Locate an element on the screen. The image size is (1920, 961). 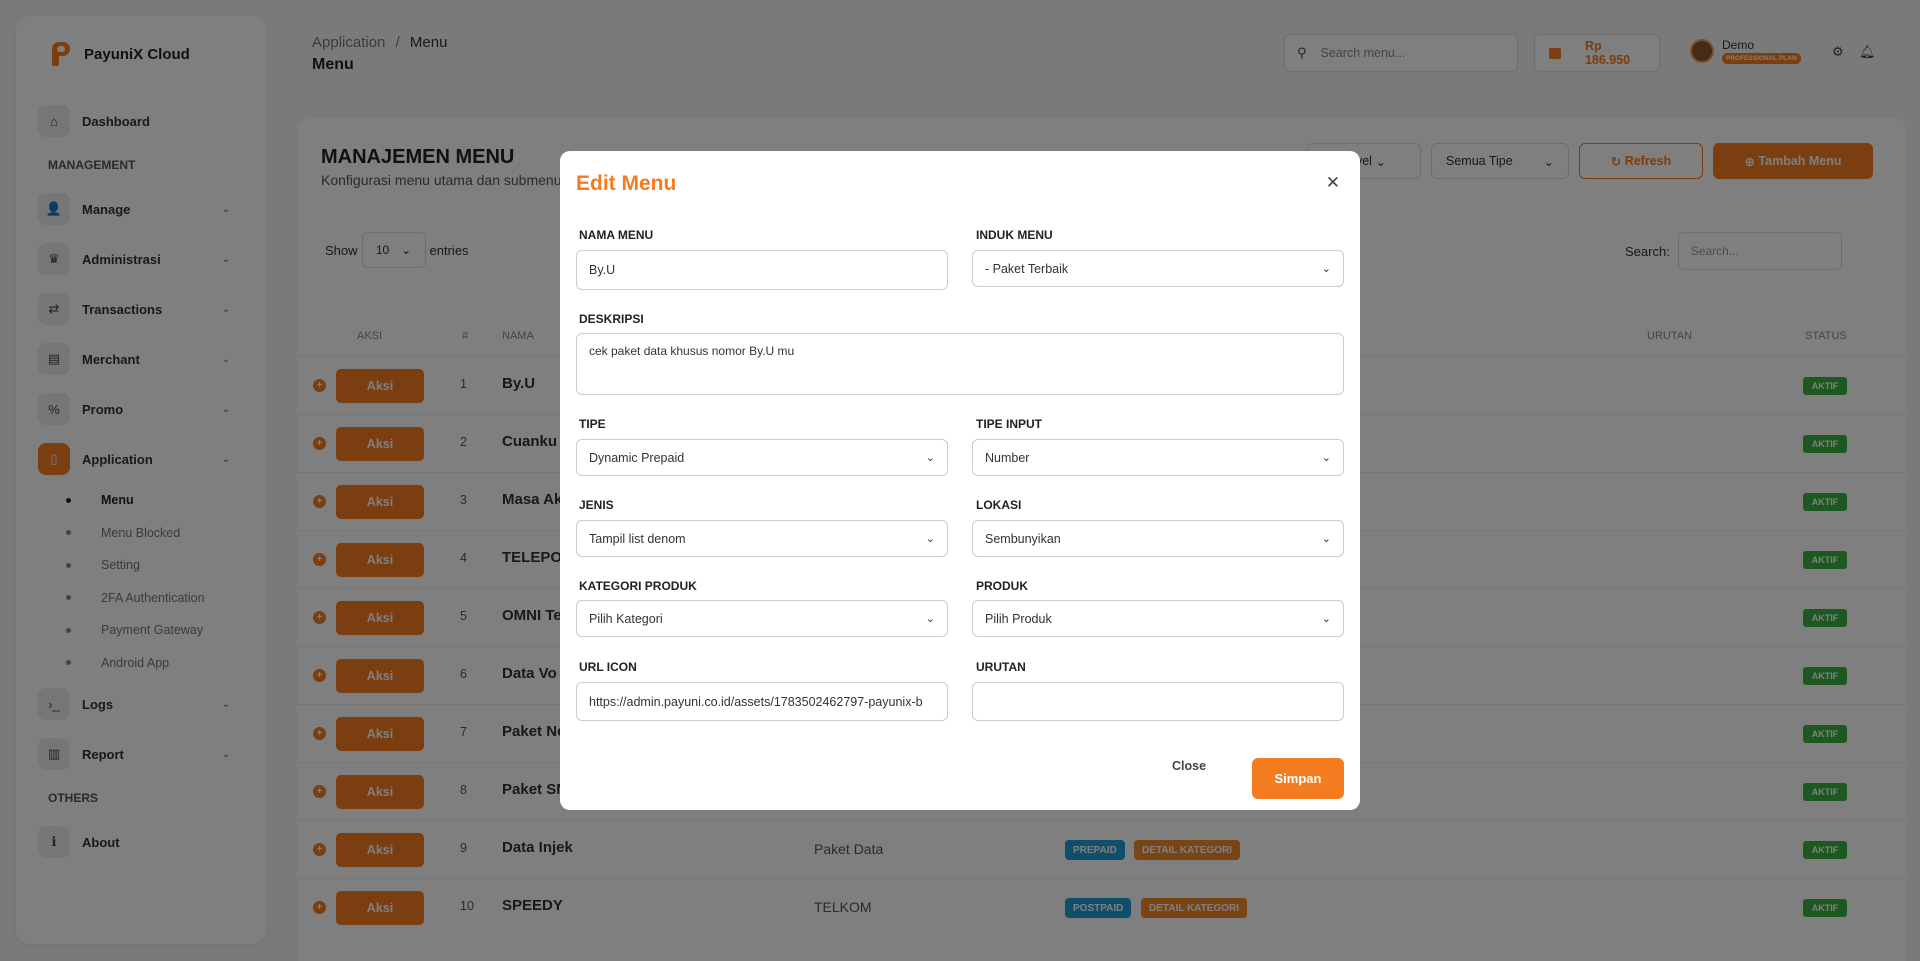
produk-value: Pilih Produk is located at coordinates (1018, 618).